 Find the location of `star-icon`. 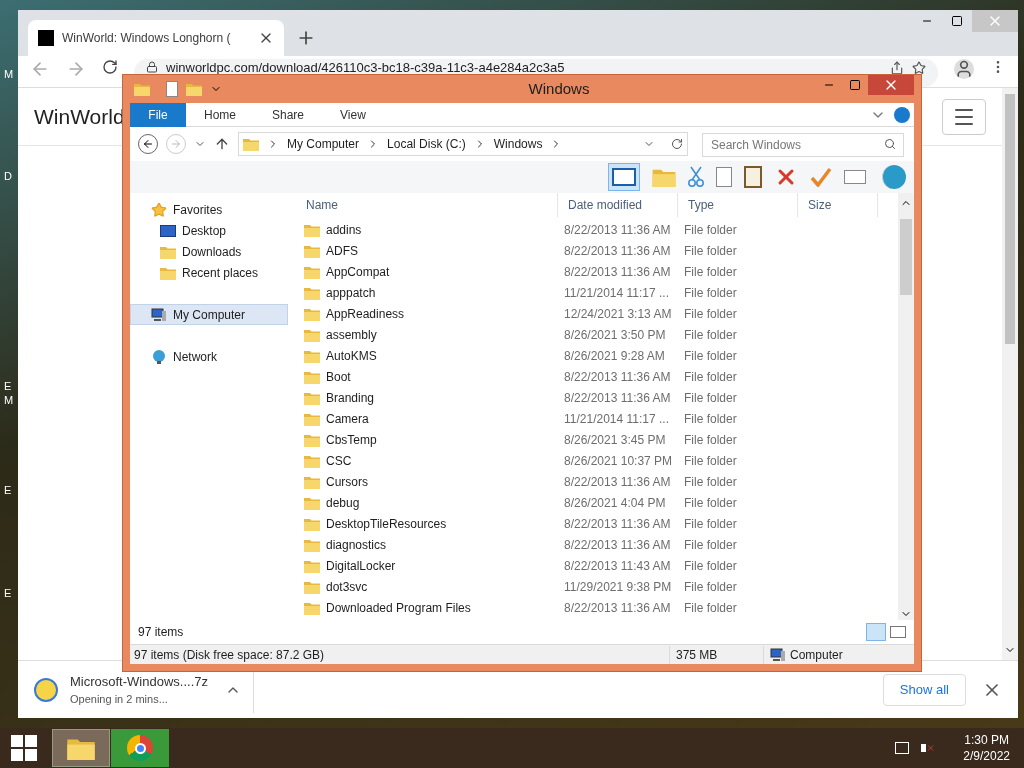

star-icon is located at coordinates (159, 209).